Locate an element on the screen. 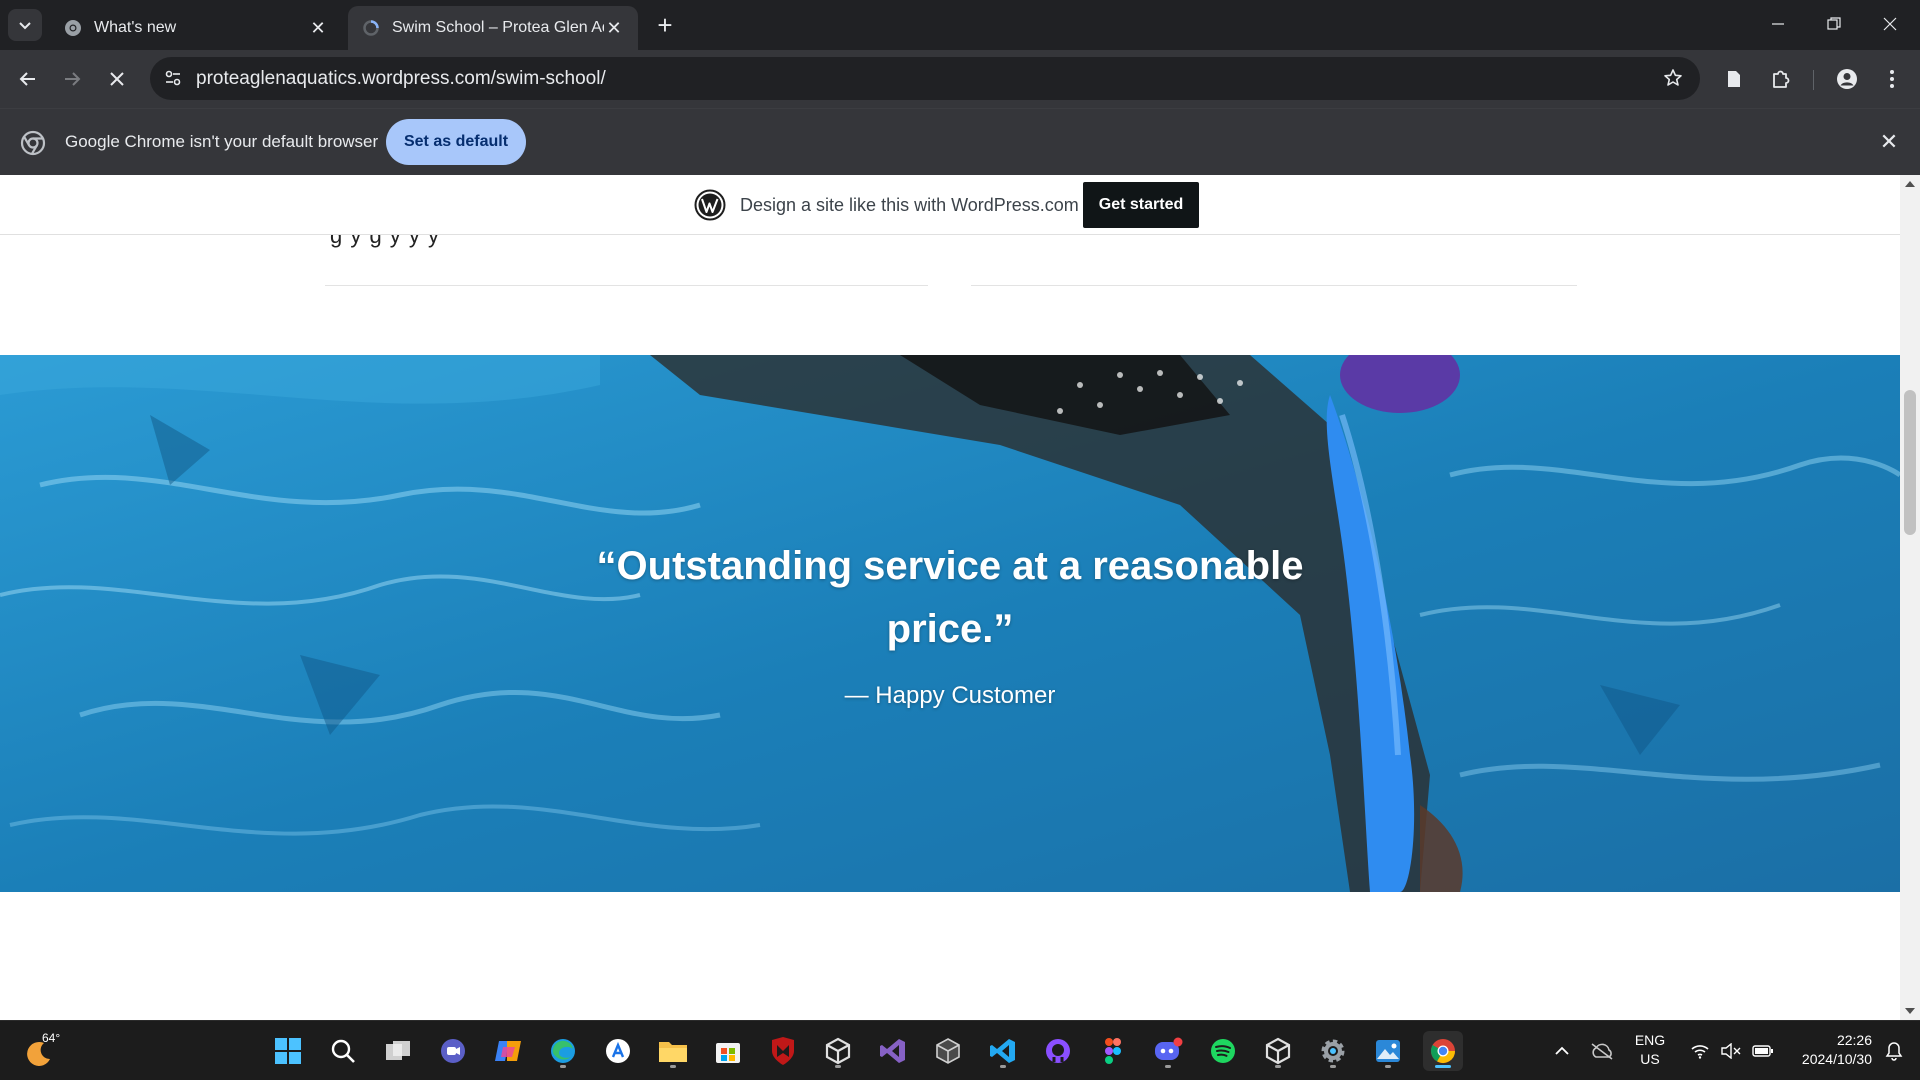 The image size is (1920, 1080). gear-icon is located at coordinates (1333, 1051).